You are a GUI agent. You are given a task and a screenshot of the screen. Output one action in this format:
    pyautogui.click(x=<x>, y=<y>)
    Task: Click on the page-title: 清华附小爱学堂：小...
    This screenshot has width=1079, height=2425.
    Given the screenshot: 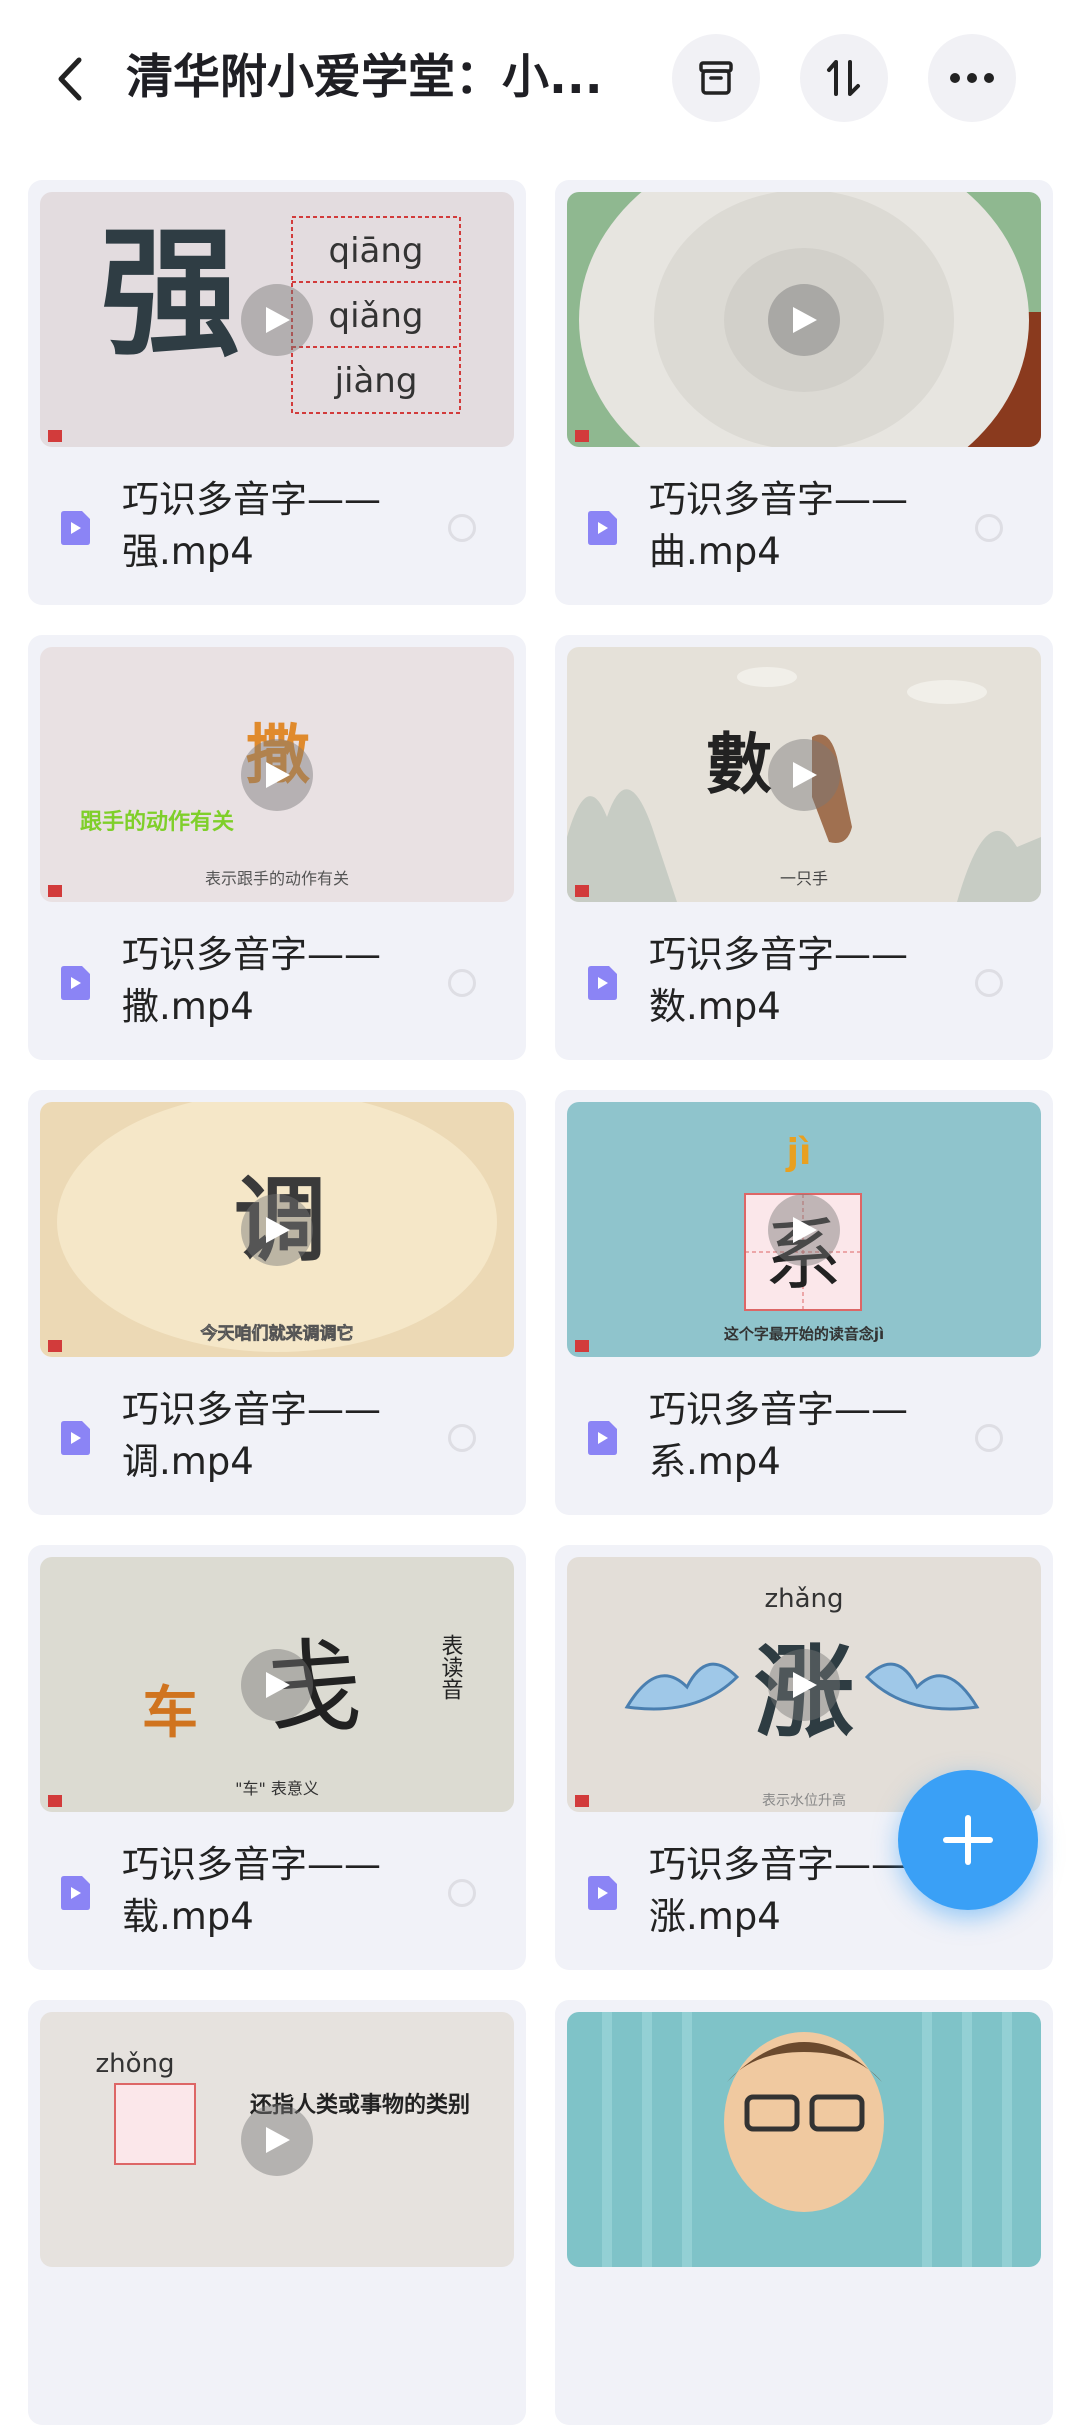 What is the action you would take?
    pyautogui.click(x=364, y=77)
    